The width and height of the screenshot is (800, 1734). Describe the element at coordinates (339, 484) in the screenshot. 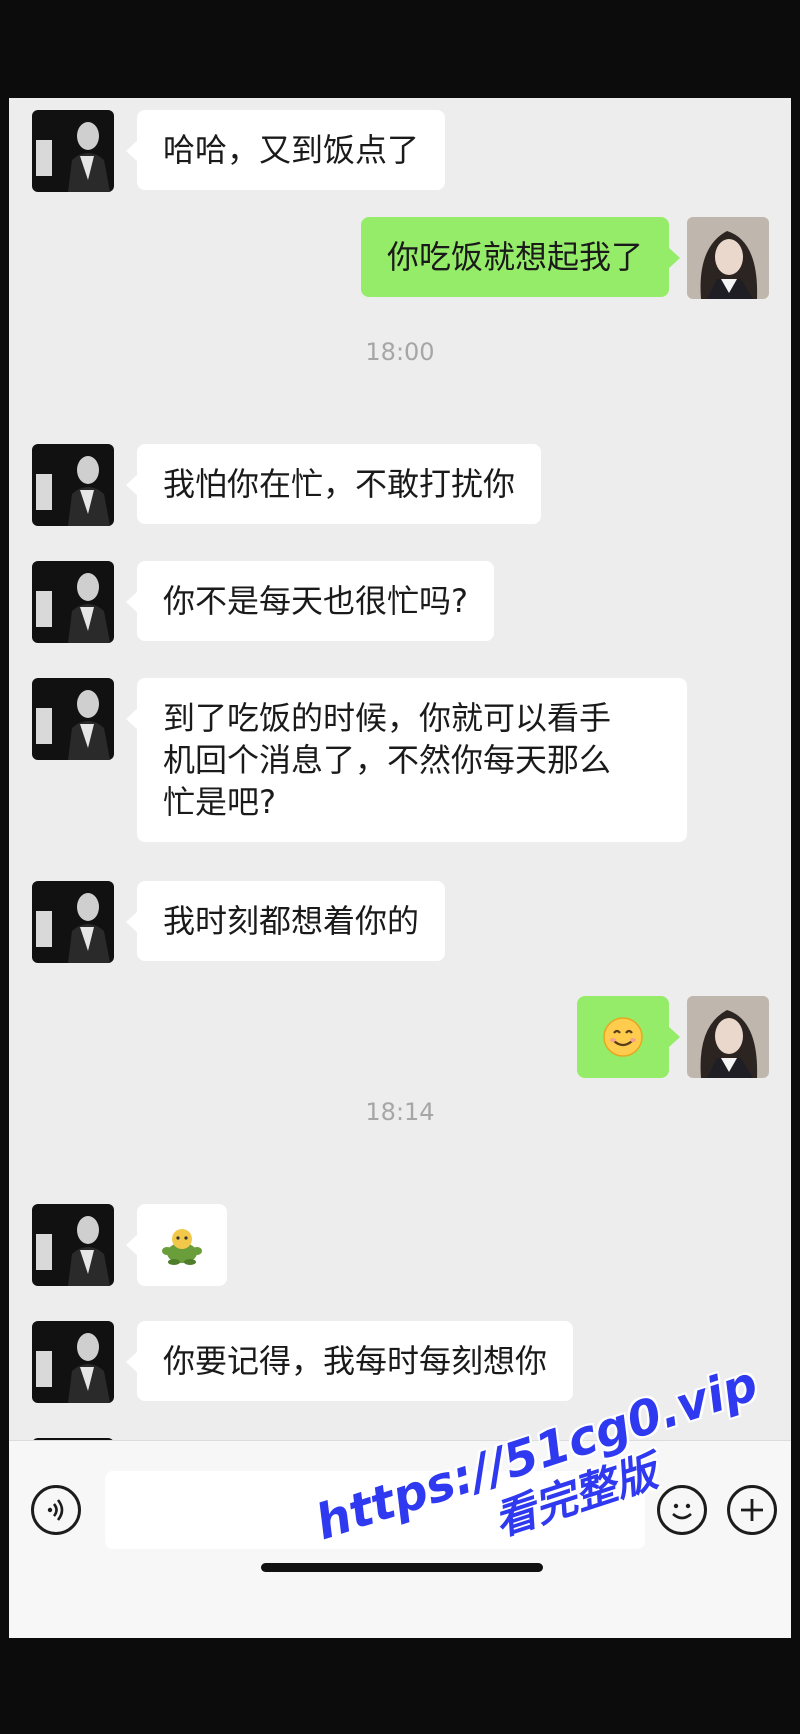

I see `message-text: 我怕你在忙，不敢打扰你` at that location.